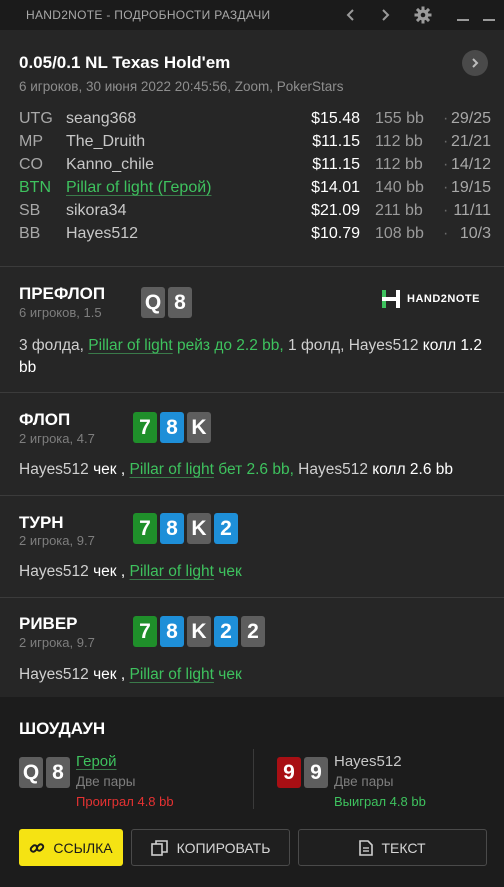  What do you see at coordinates (335, 210) in the screenshot?
I see `player-stack: $21.09` at bounding box center [335, 210].